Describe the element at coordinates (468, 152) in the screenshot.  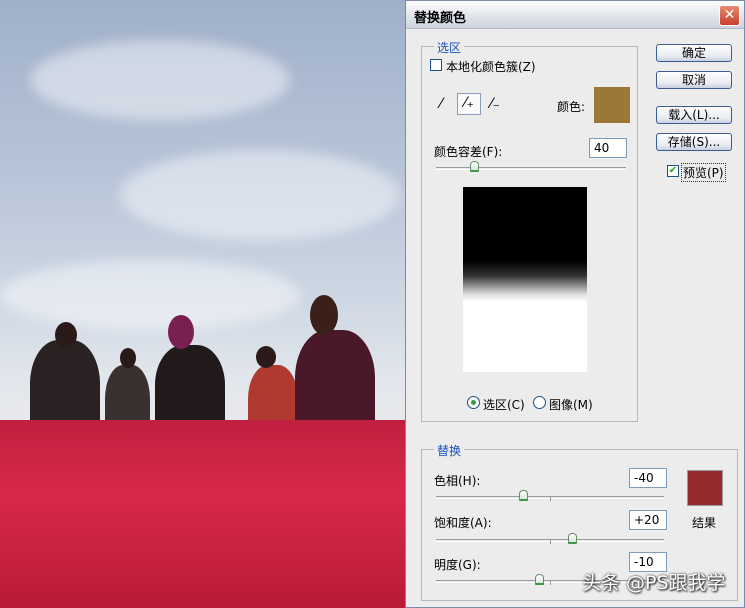
I see `fuzziness-label: 颜色容差(F):` at that location.